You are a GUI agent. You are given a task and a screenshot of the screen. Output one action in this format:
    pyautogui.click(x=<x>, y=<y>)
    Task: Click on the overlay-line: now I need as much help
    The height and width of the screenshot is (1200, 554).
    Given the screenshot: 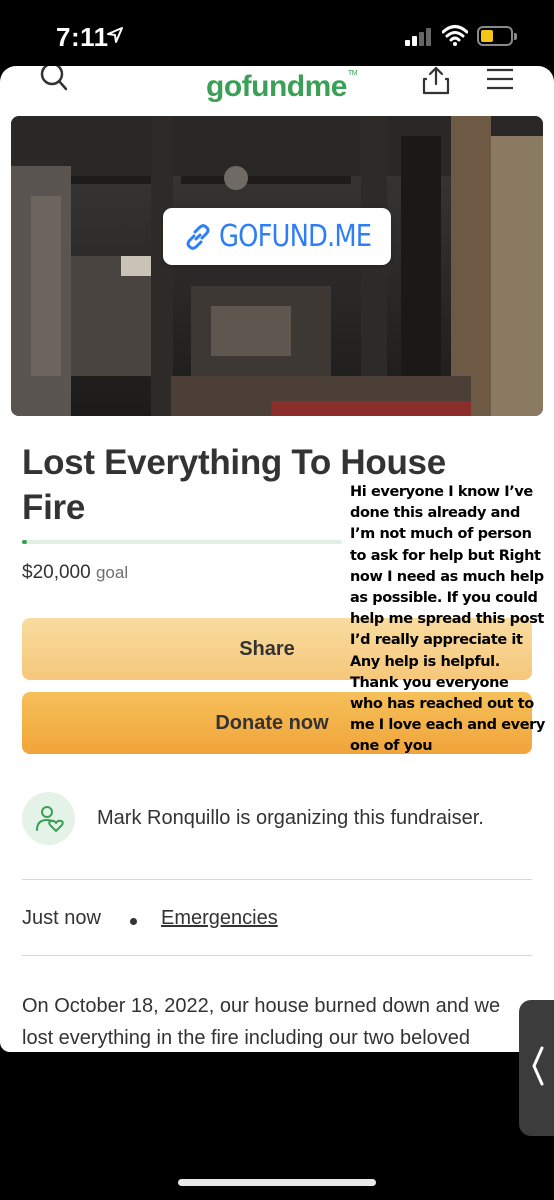 What is the action you would take?
    pyautogui.click(x=447, y=576)
    